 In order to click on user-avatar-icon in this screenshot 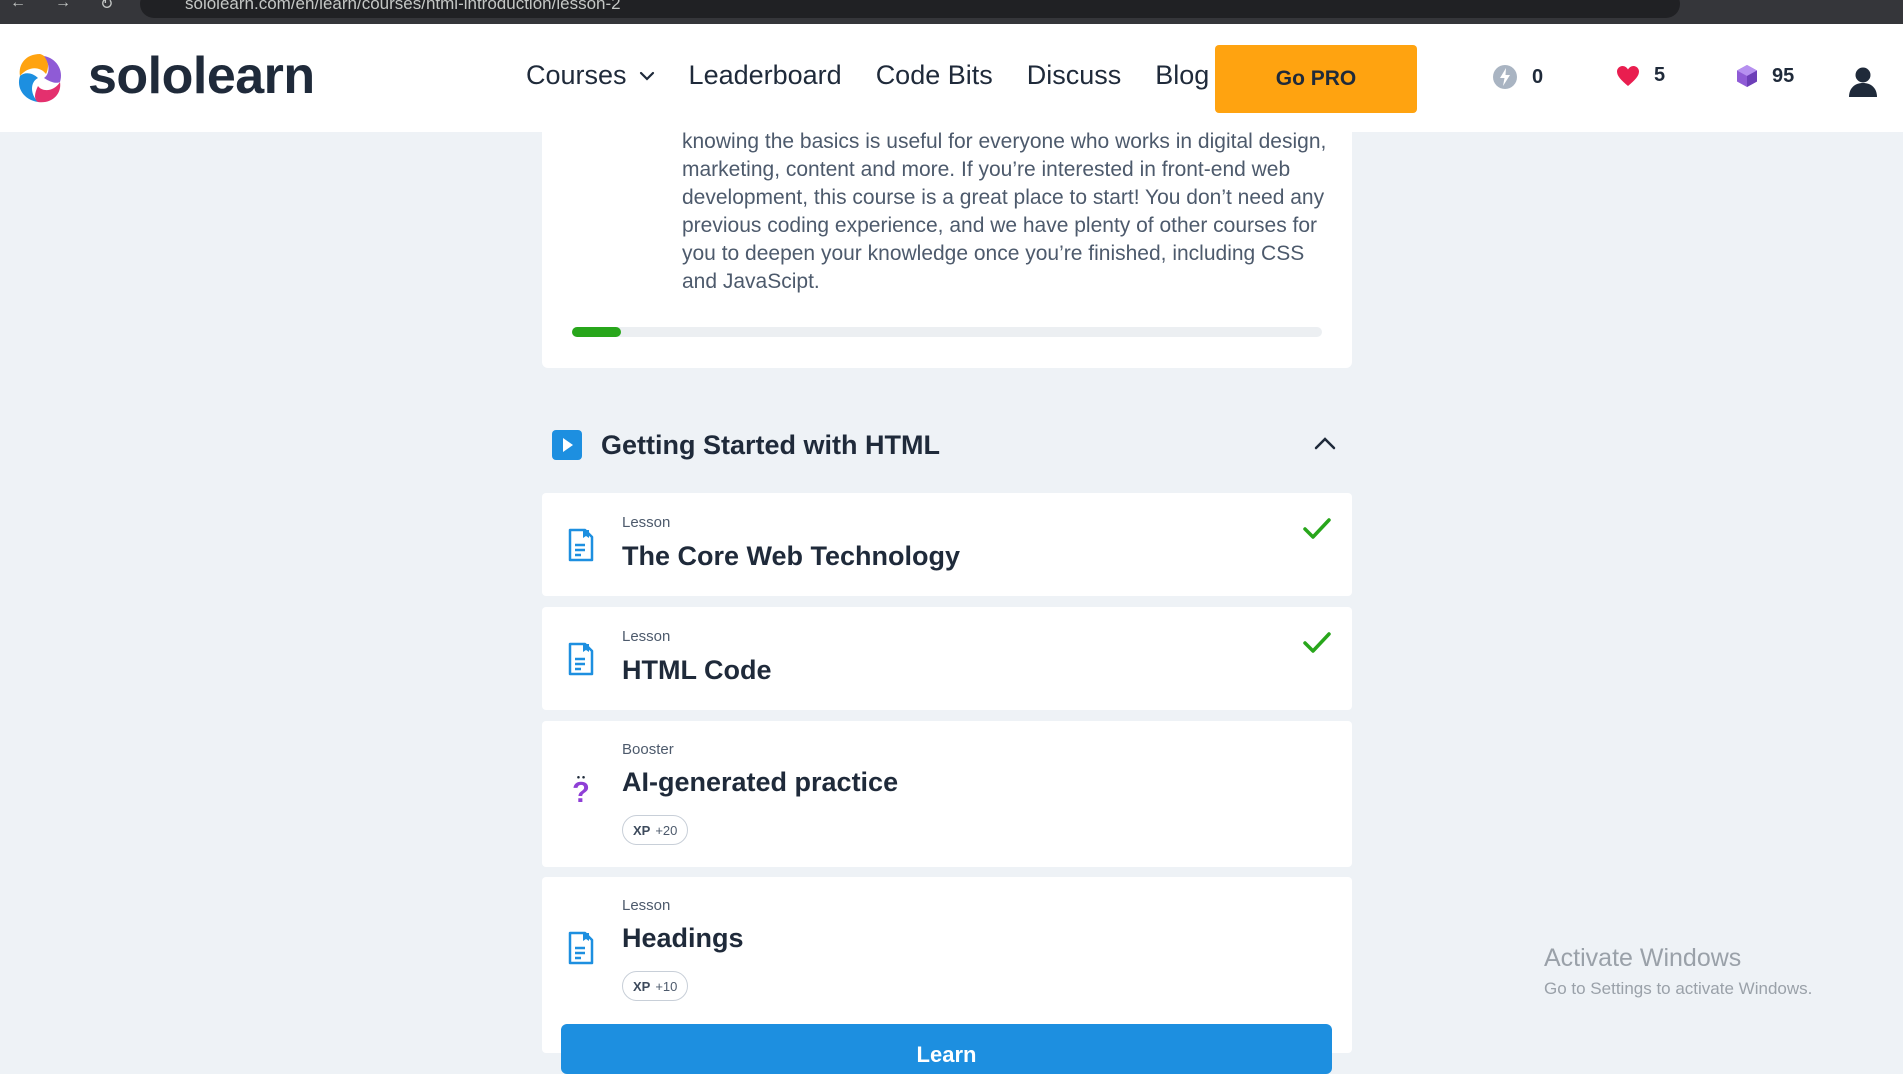, I will do `click(1863, 81)`.